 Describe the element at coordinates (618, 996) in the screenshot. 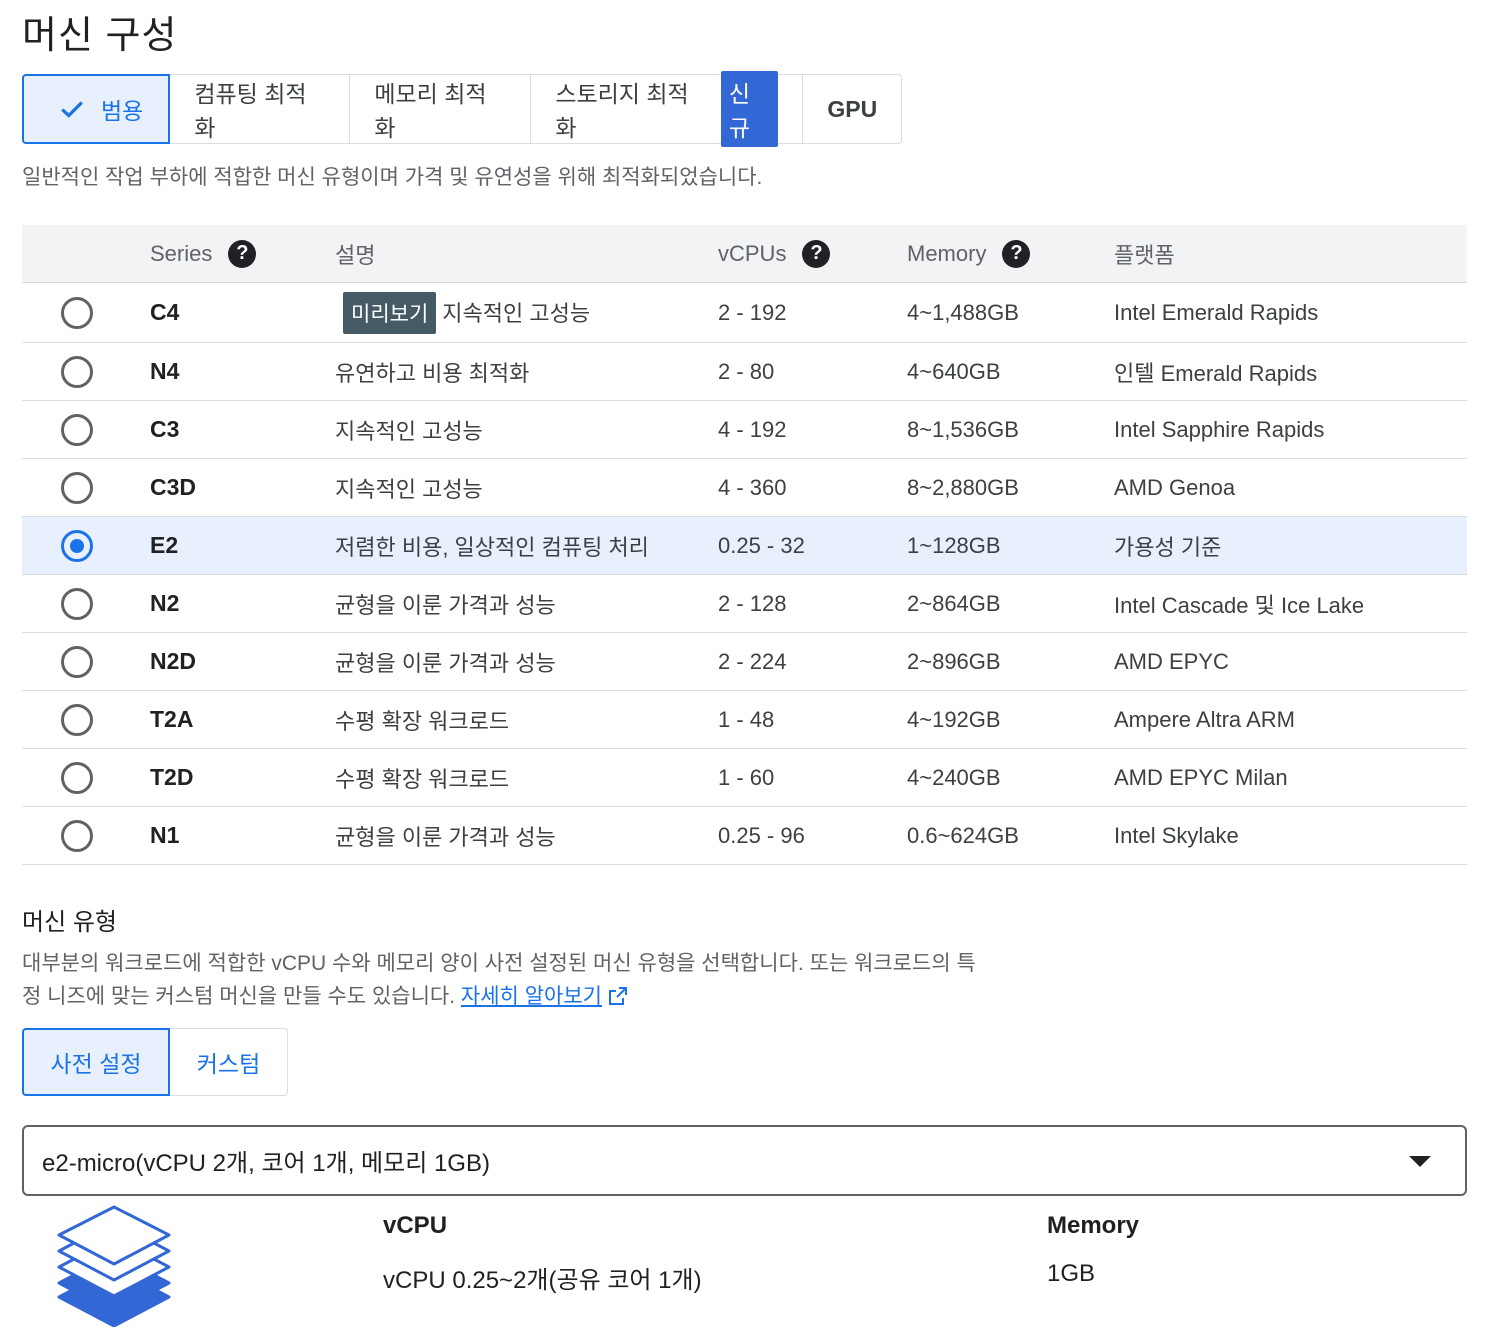

I see `external-link-icon` at that location.